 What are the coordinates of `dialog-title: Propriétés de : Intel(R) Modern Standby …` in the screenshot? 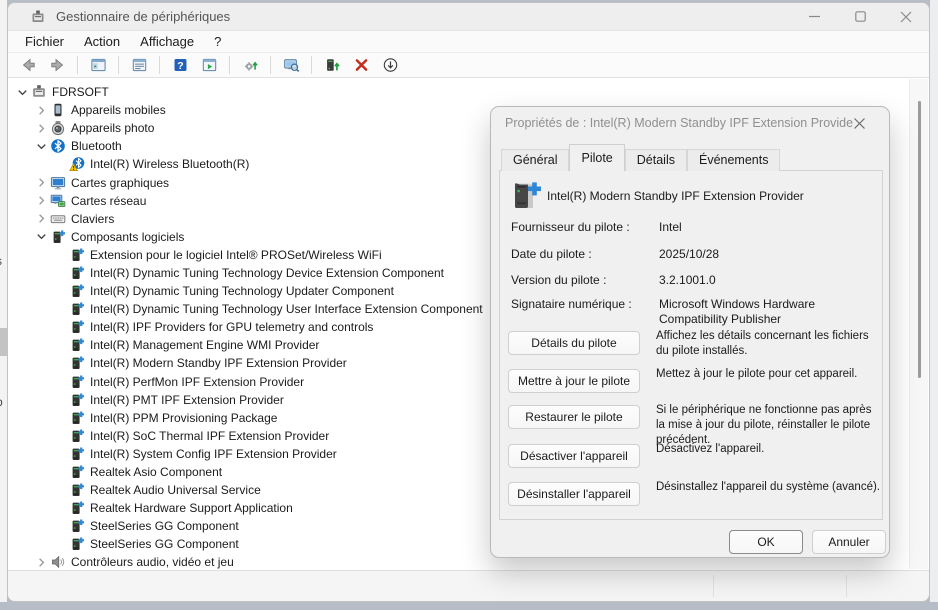 It's located at (679, 123).